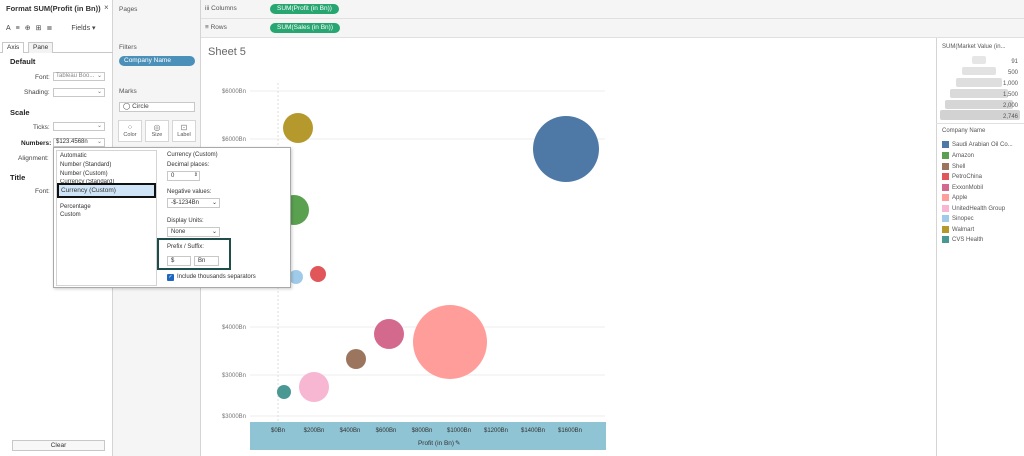  What do you see at coordinates (128, 9) in the screenshot?
I see `pages-shelf-label: Pages` at bounding box center [128, 9].